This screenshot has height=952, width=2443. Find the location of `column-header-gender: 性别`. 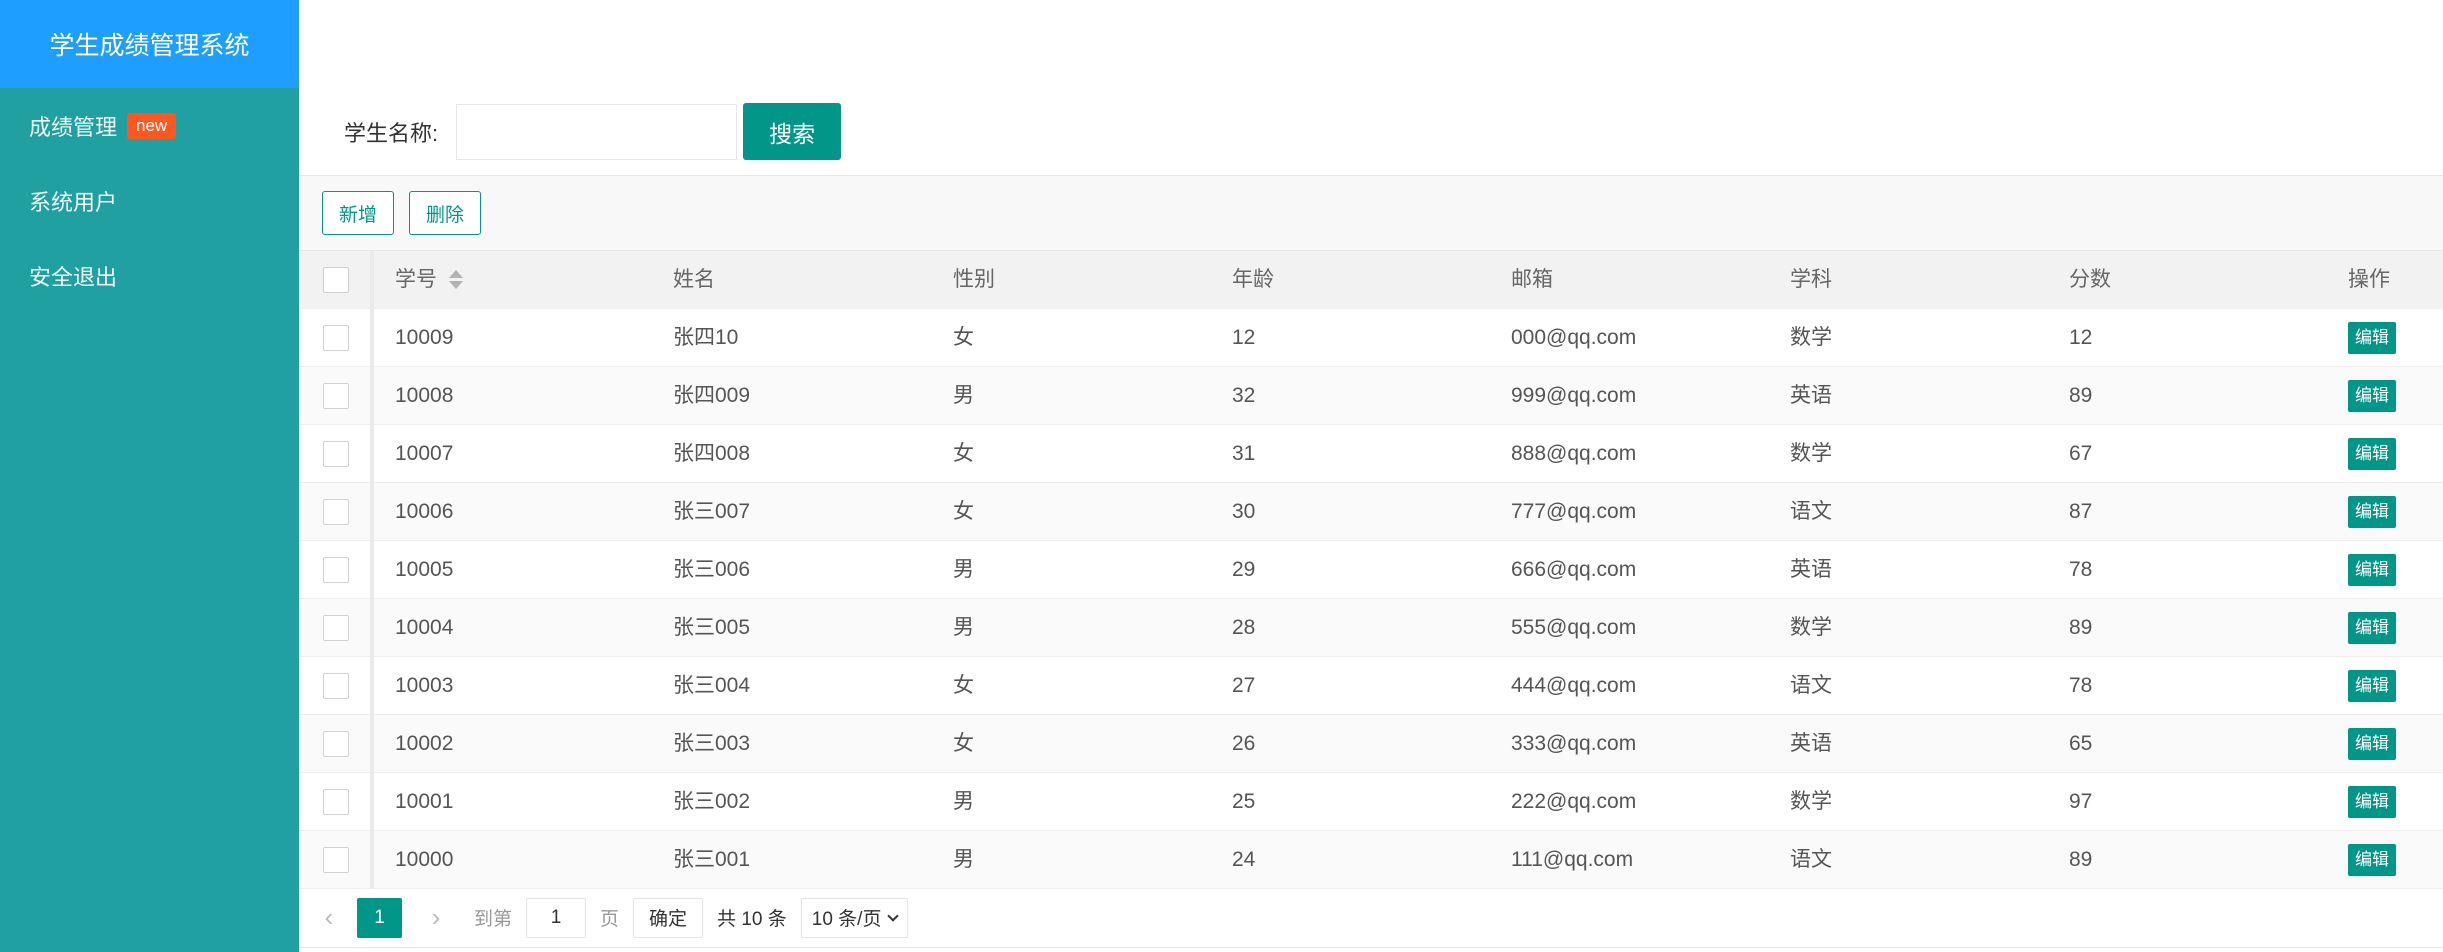

column-header-gender: 性别 is located at coordinates (974, 279).